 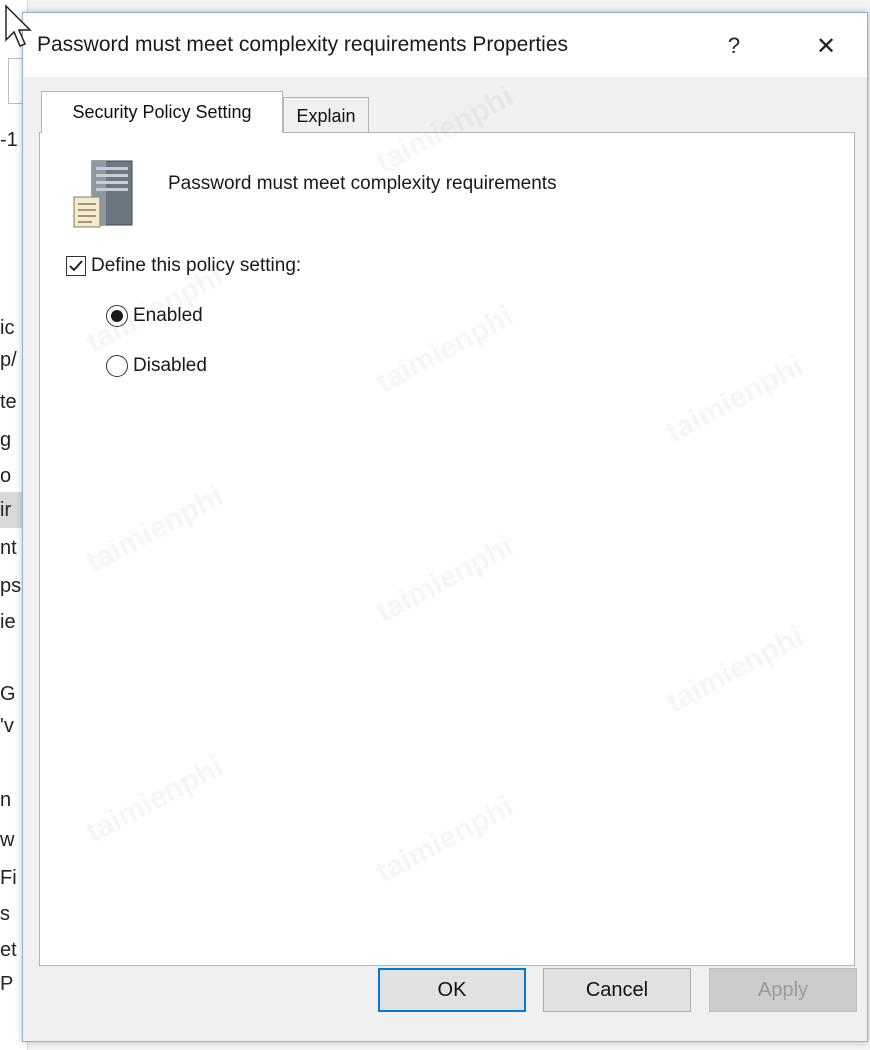 I want to click on tab-security-policy-setting: Security Policy Setting, so click(x=162, y=112).